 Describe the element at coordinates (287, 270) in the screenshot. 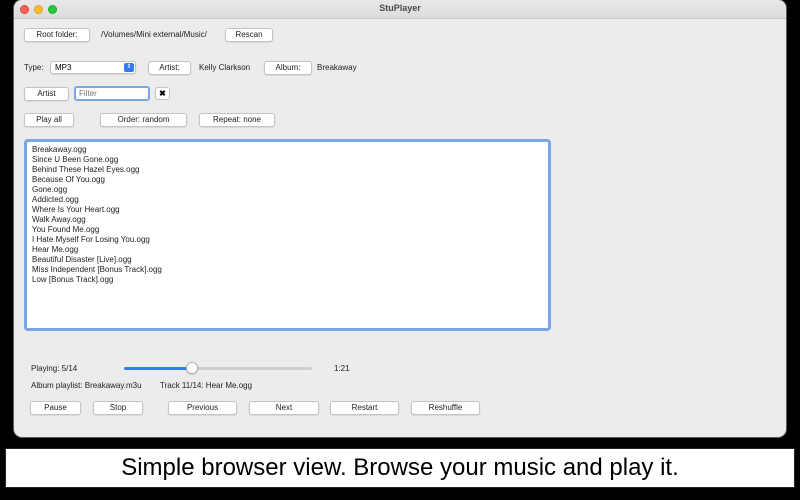

I see `track-list-item: Miss Independent [Bonus Track].ogg` at that location.